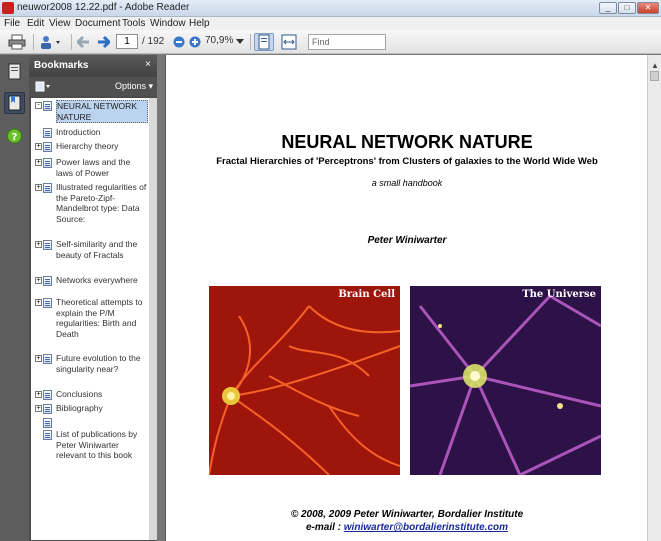 This screenshot has width=661, height=541. I want to click on menu-document: Document, so click(98, 23).